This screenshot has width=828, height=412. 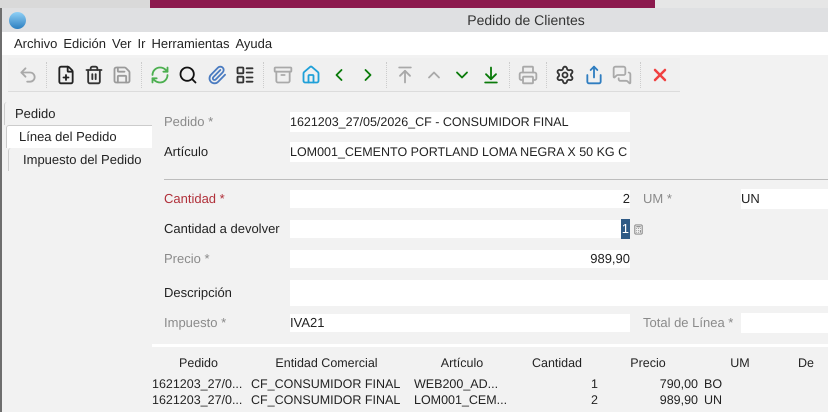 What do you see at coordinates (80, 159) in the screenshot?
I see `tab: Impuesto del Pedido` at bounding box center [80, 159].